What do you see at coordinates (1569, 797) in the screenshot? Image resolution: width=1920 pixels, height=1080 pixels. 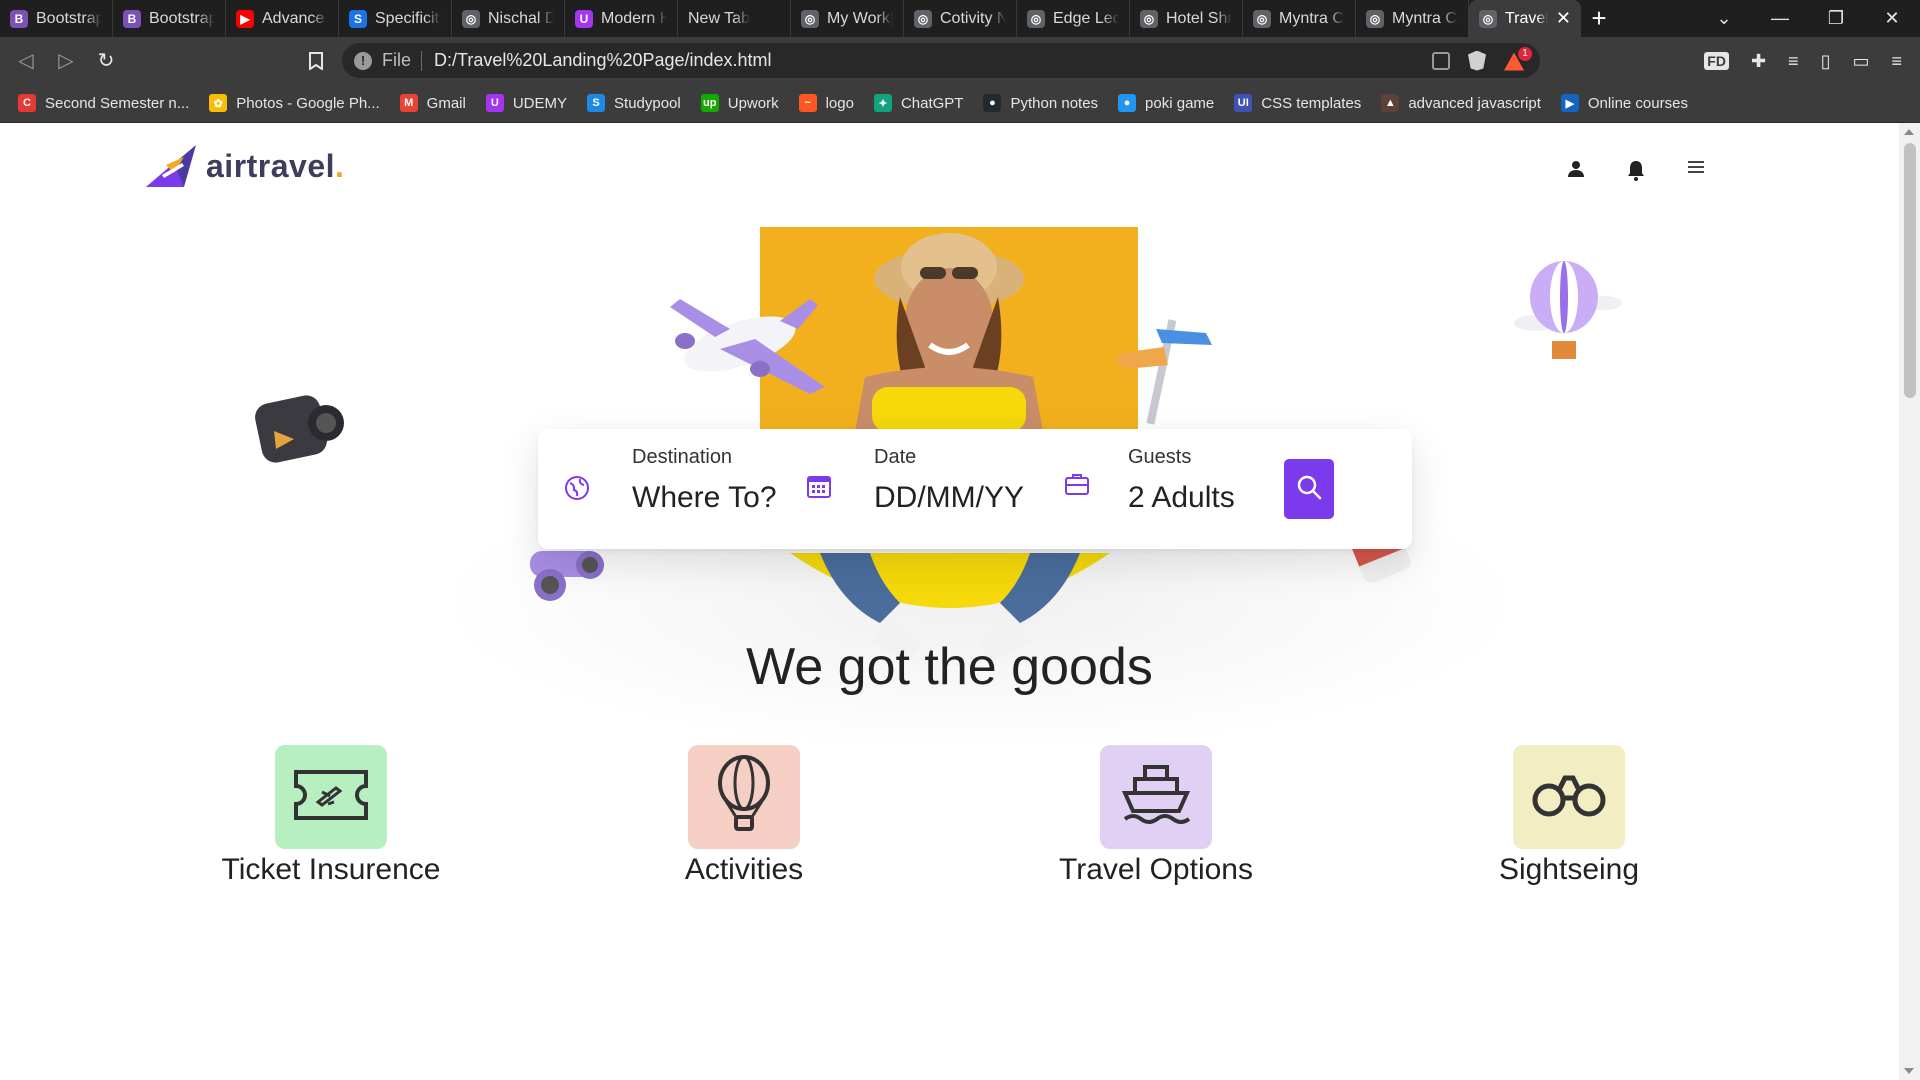 I see `feature-card-sightseeing` at bounding box center [1569, 797].